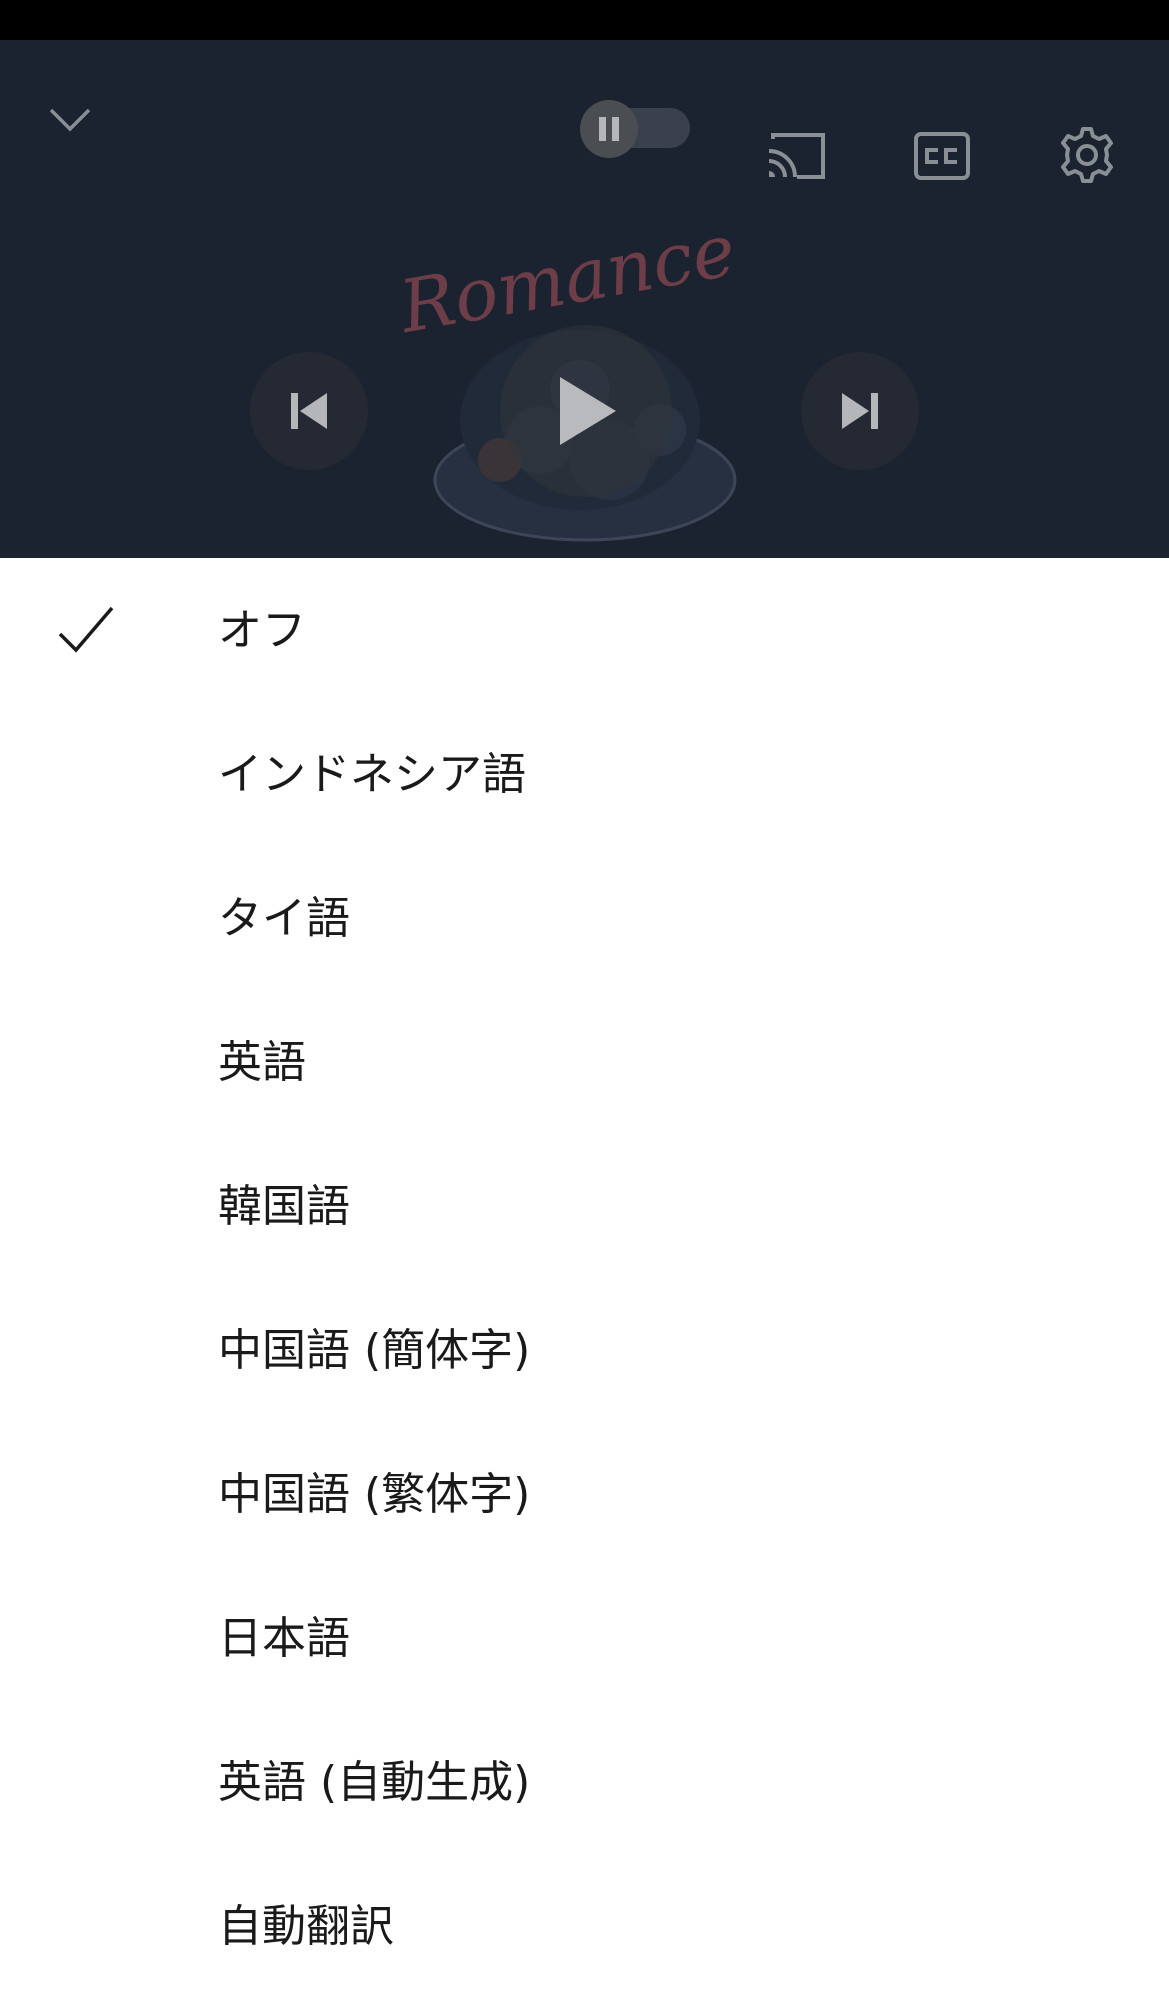 The image size is (1169, 1998). Describe the element at coordinates (584, 774) in the screenshot. I see `menu-item-indonesian: インドネシア語` at that location.